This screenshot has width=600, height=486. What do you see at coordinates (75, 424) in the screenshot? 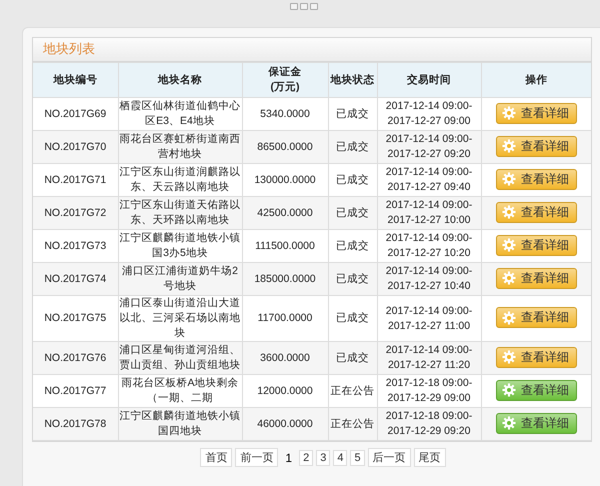
I see `block-code-cell: NO.2017G78` at bounding box center [75, 424].